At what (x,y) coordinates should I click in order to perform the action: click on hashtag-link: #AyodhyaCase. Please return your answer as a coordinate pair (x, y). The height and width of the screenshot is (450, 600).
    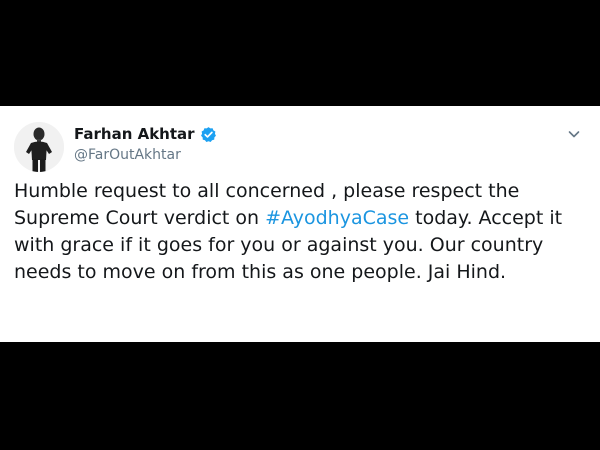
    Looking at the image, I should click on (337, 218).